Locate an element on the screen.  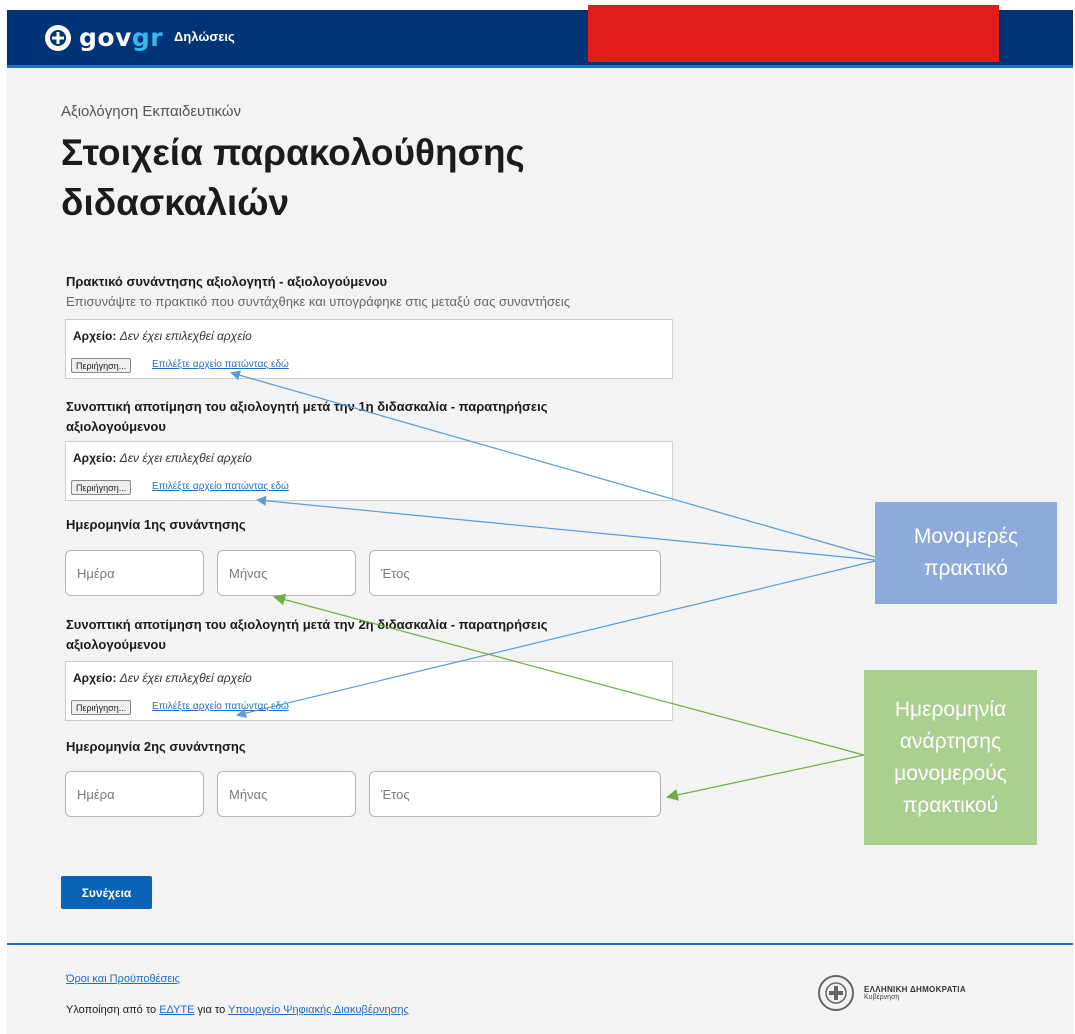
single-sided-minutes-callout: Μονομερές πρακτικό is located at coordinates (966, 553).